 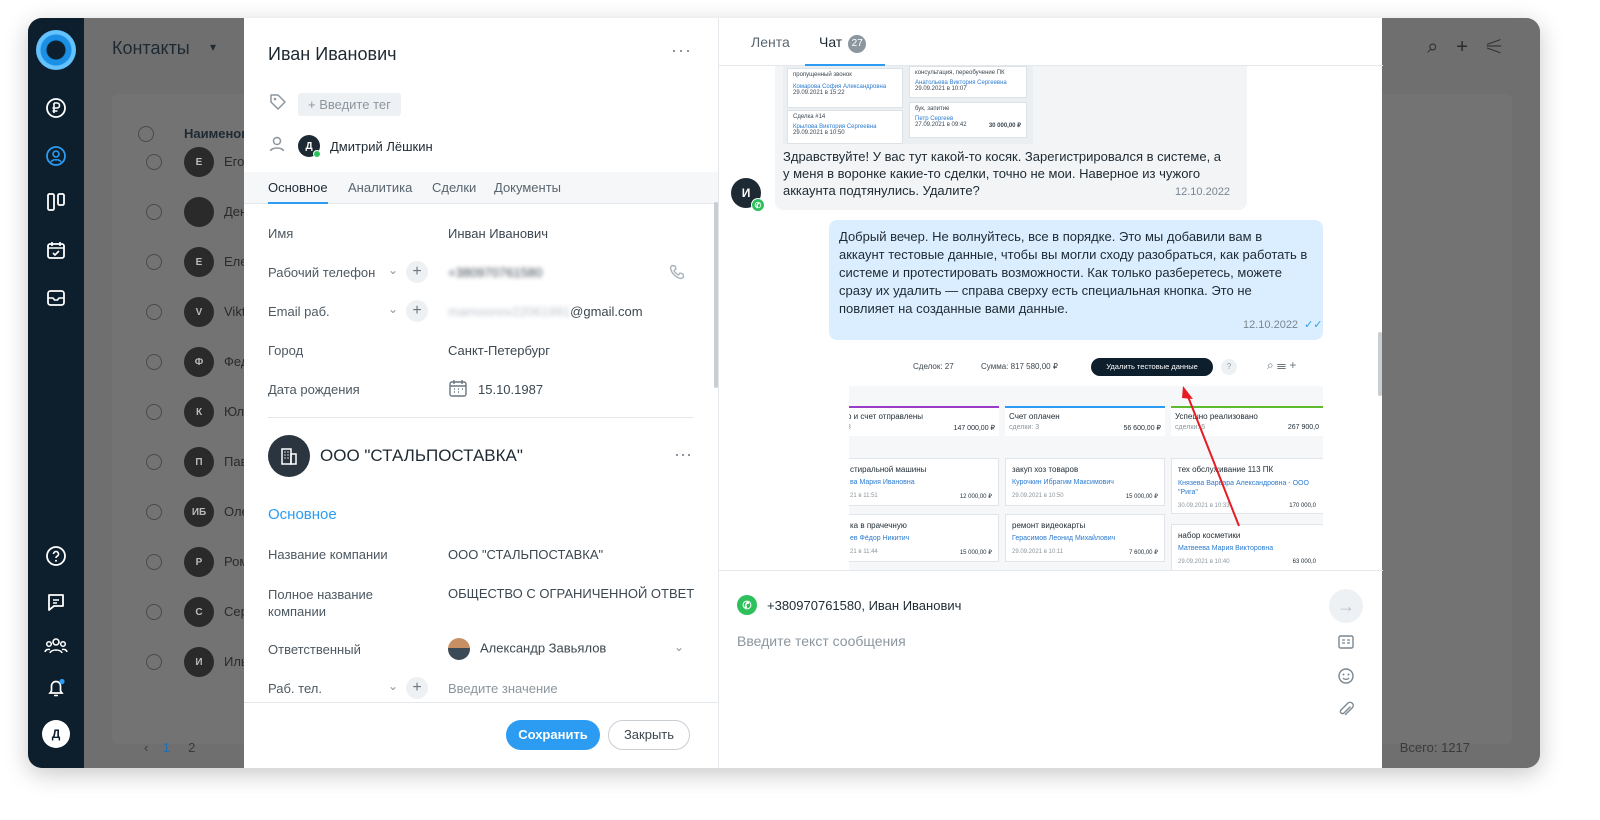 What do you see at coordinates (381, 146) in the screenshot?
I see `owner-name: Дмитрий Лёшкин` at bounding box center [381, 146].